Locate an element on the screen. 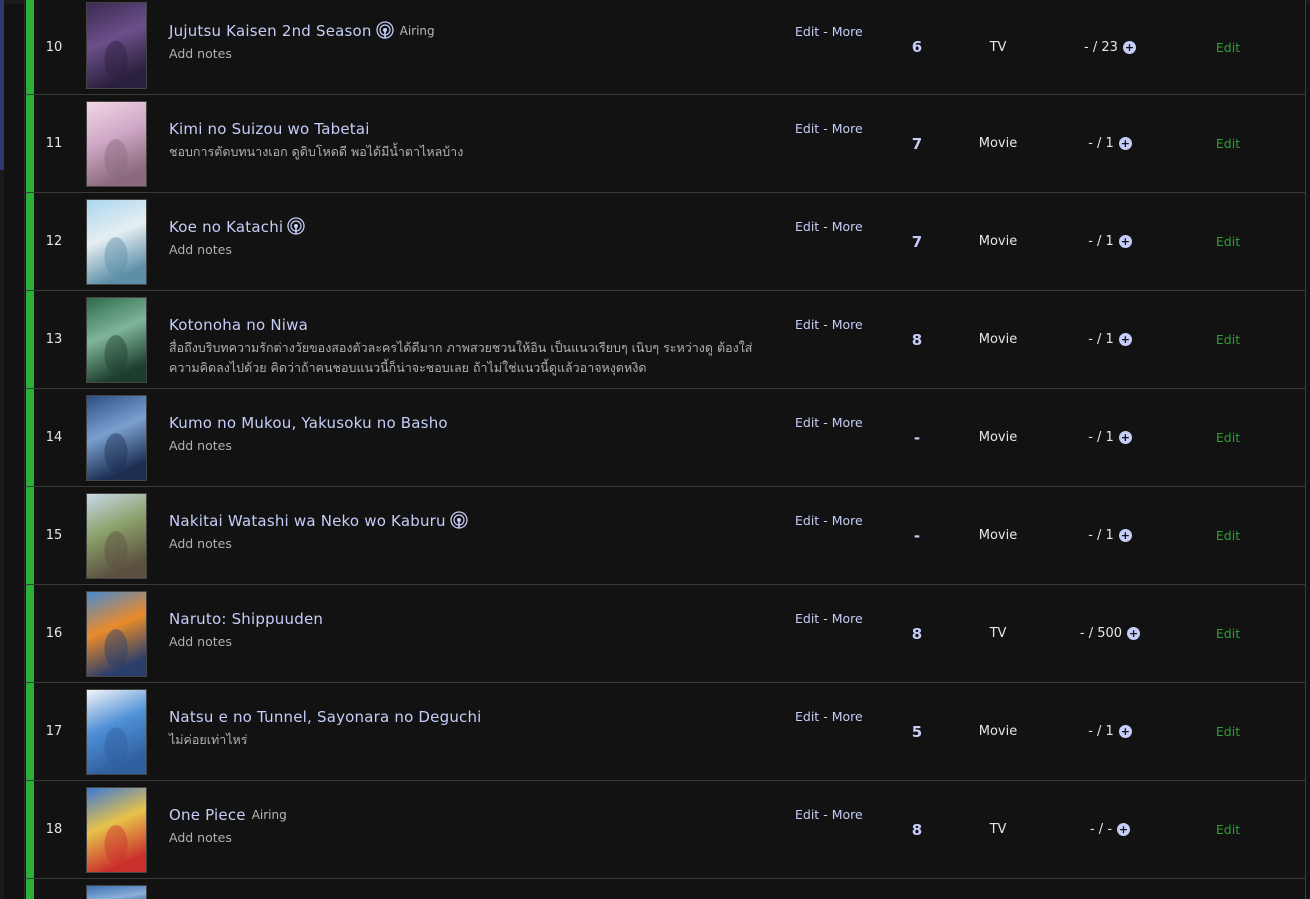  title-line: Jujutsu Kaisen 2nd Season Airing is located at coordinates (469, 30).